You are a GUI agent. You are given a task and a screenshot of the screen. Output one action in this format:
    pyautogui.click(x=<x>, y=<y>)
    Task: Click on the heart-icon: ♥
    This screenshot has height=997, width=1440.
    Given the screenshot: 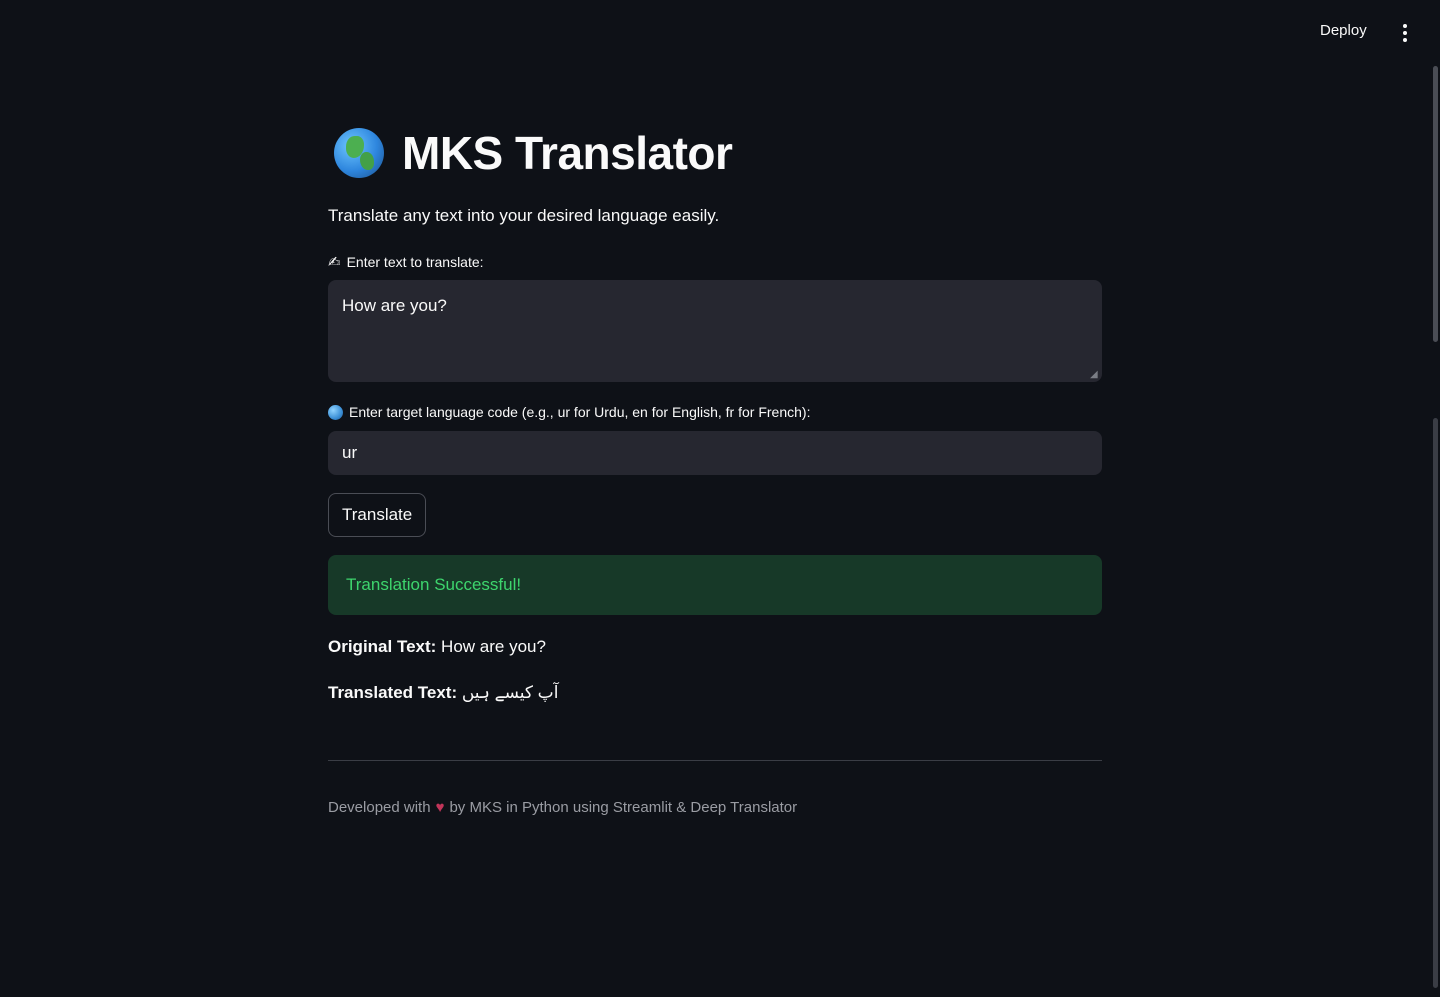 What is the action you would take?
    pyautogui.click(x=440, y=807)
    